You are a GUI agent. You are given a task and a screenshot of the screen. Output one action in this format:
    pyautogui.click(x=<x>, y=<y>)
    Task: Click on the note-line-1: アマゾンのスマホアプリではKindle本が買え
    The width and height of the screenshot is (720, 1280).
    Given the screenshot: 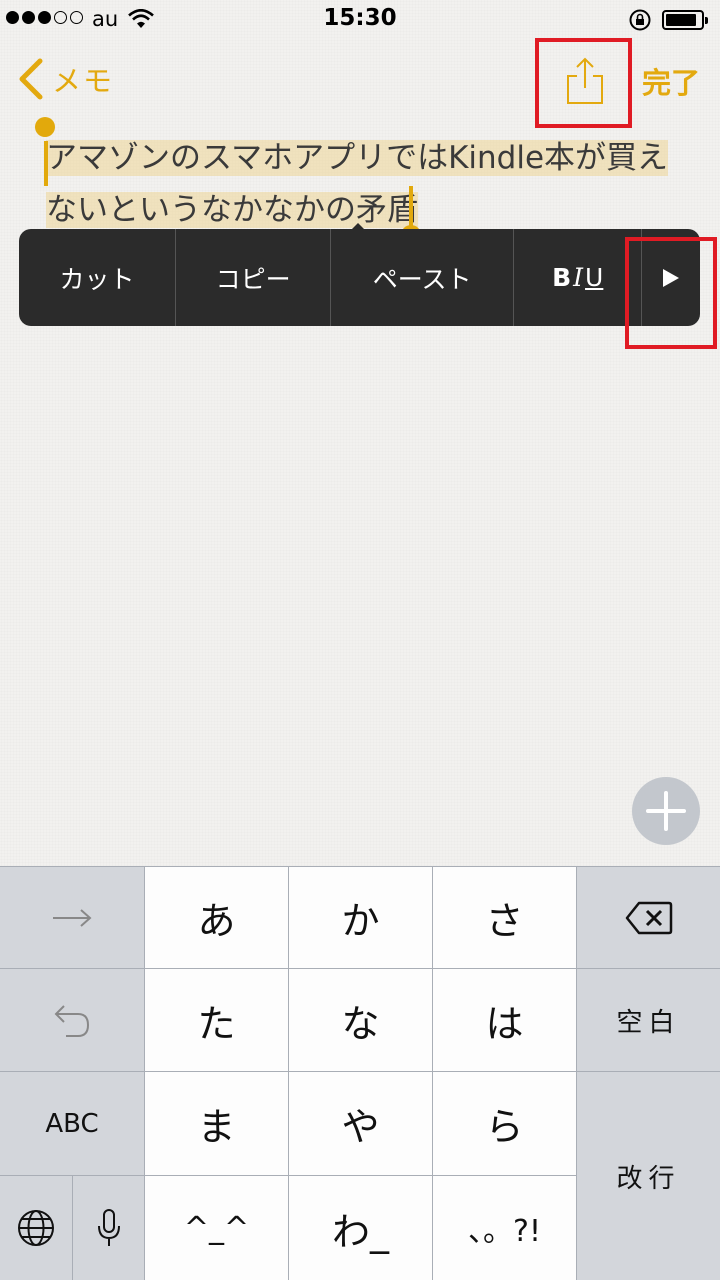 What is the action you would take?
    pyautogui.click(x=357, y=158)
    